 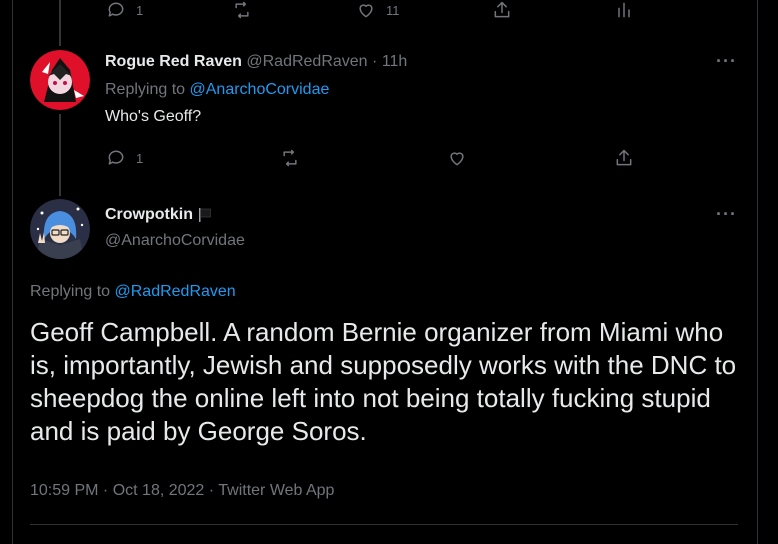 I want to click on handle: @RadRedRaven, so click(x=306, y=61).